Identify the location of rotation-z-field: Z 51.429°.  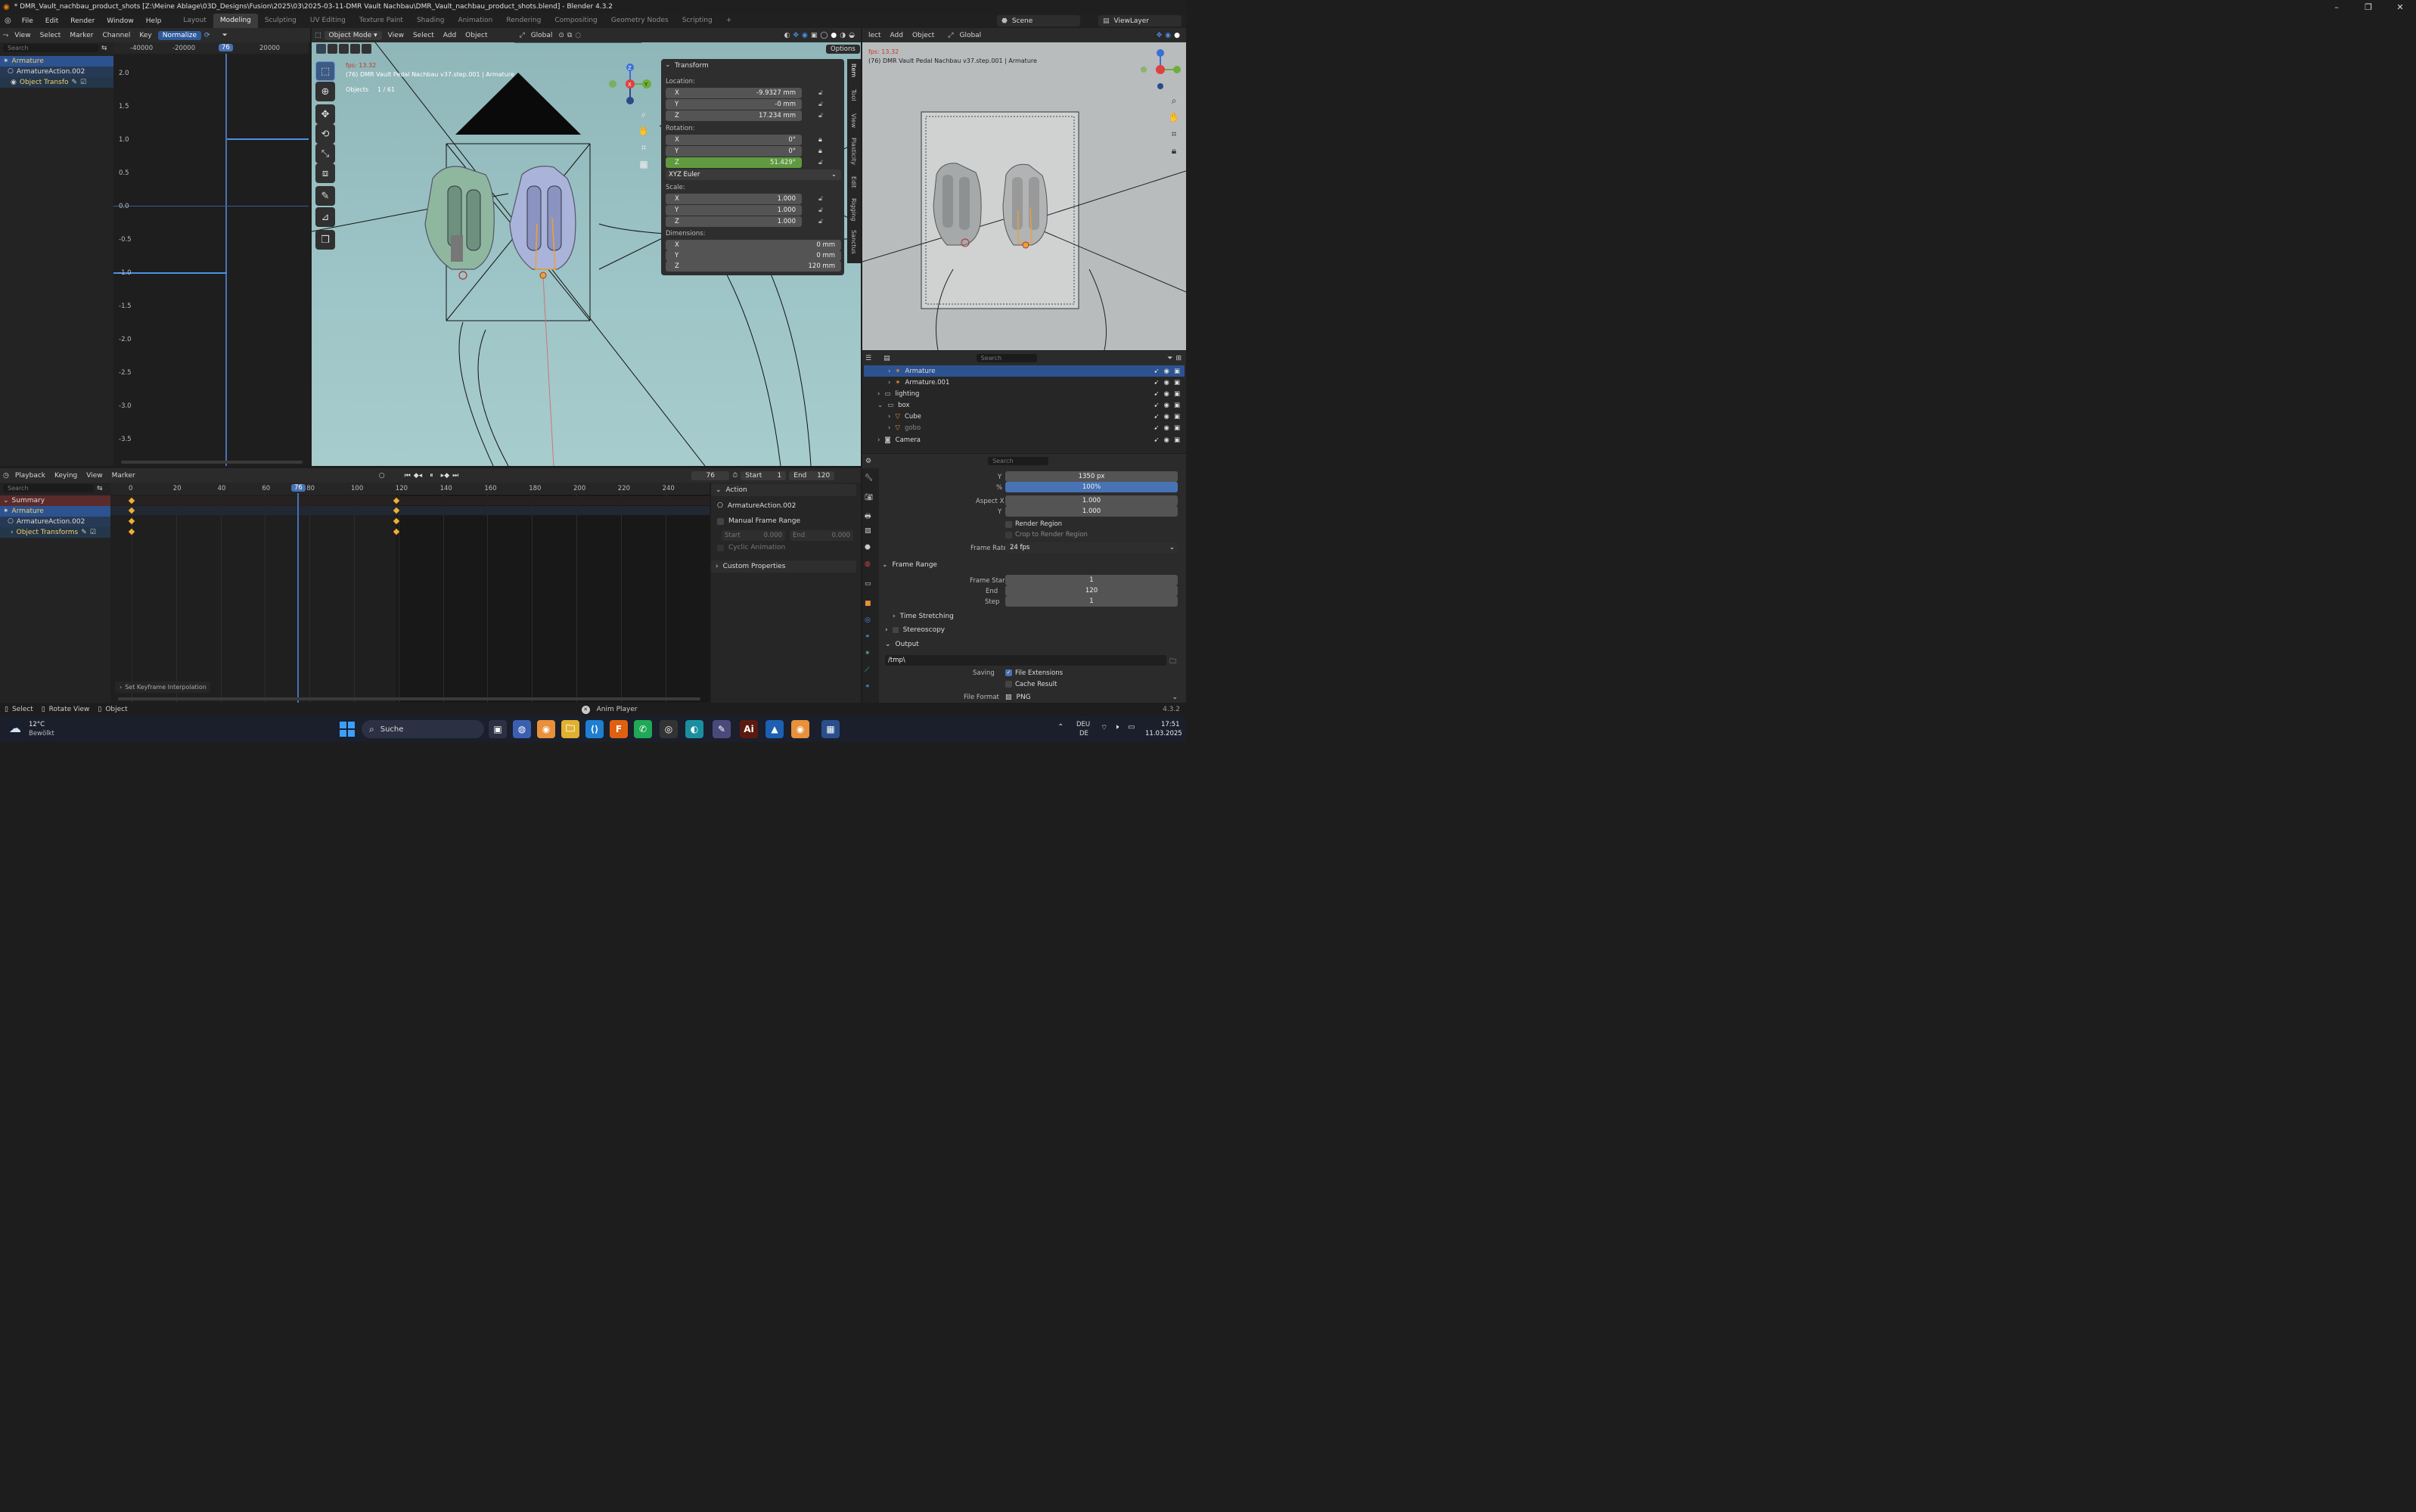
(734, 162).